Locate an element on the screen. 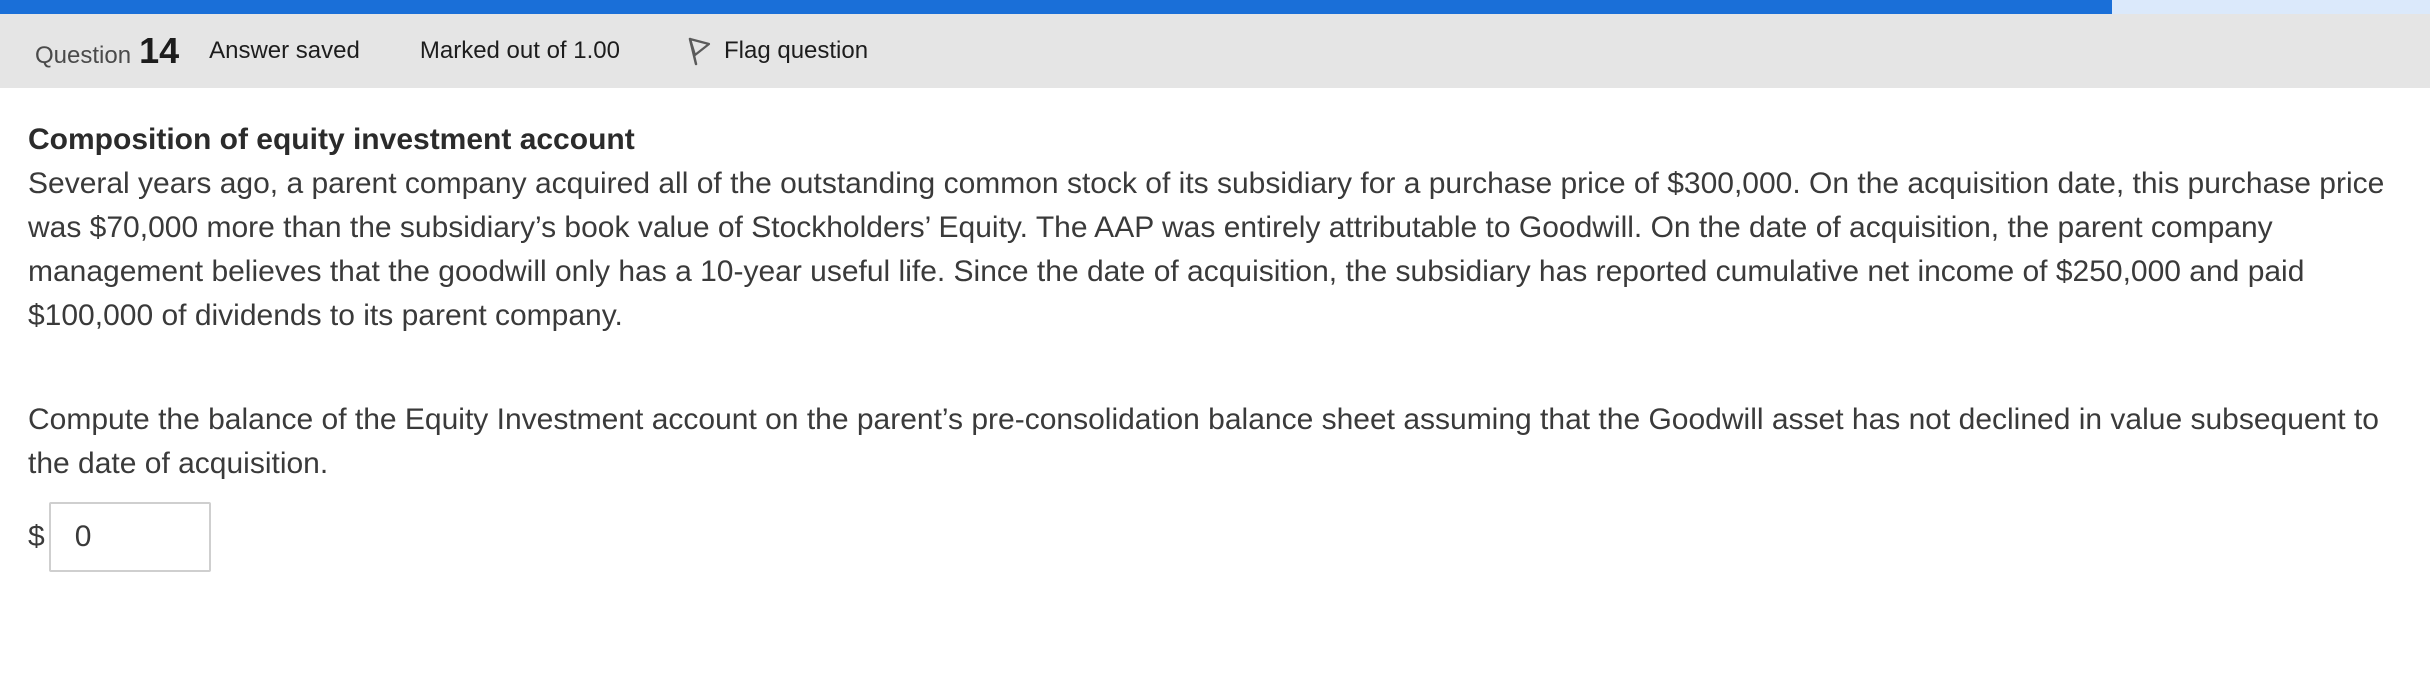  flag-question-label: Flag question is located at coordinates (796, 50).